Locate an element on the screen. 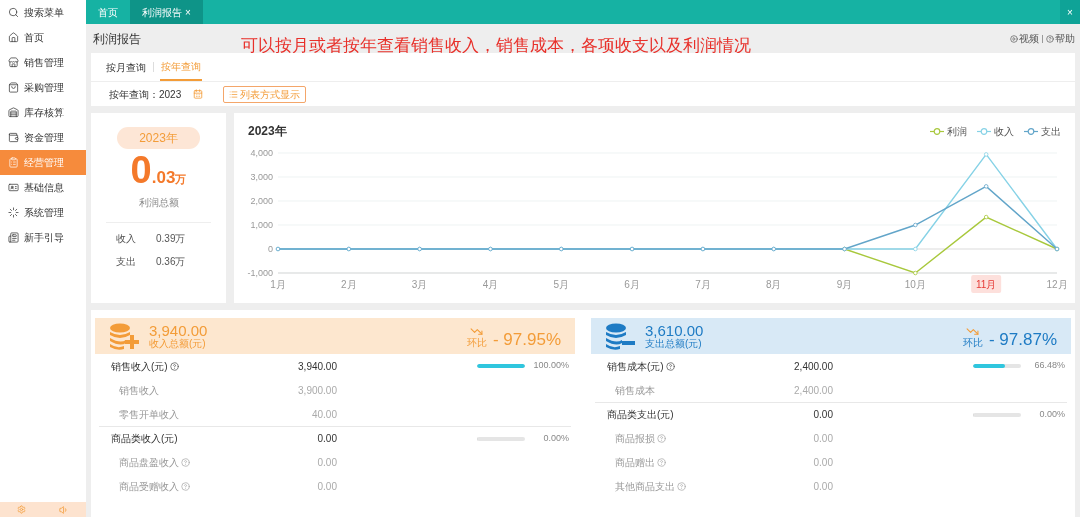 The image size is (1080, 517). profit-caption: 利润总额 is located at coordinates (158, 203).